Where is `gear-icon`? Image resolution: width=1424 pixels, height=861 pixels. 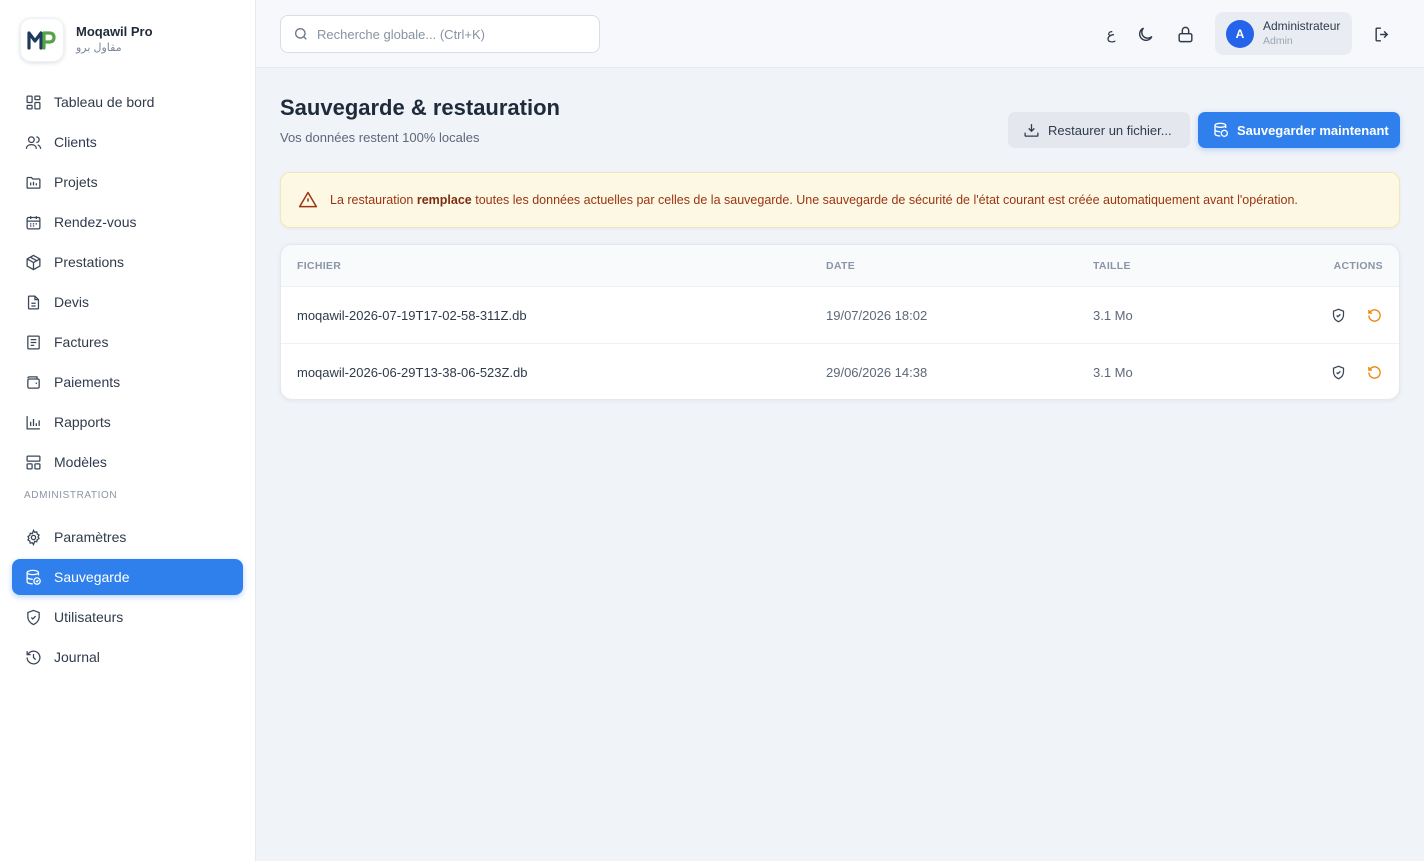
gear-icon is located at coordinates (33, 537).